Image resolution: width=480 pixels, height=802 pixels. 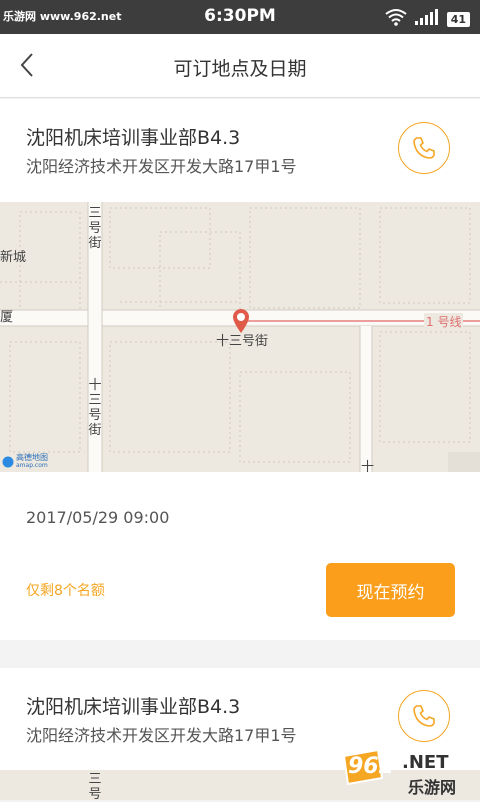 What do you see at coordinates (7, 317) in the screenshot?
I see `map-label: 厦` at bounding box center [7, 317].